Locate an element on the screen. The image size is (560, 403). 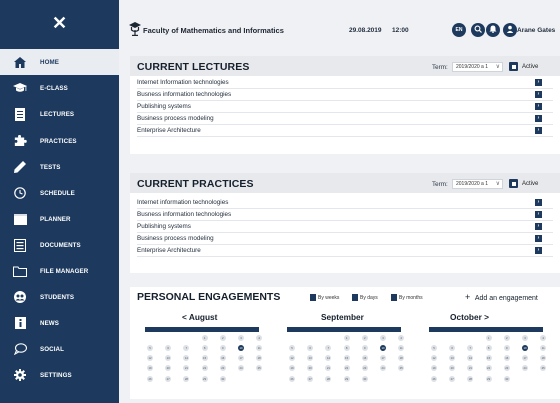
language-button: EN is located at coordinates (459, 30).